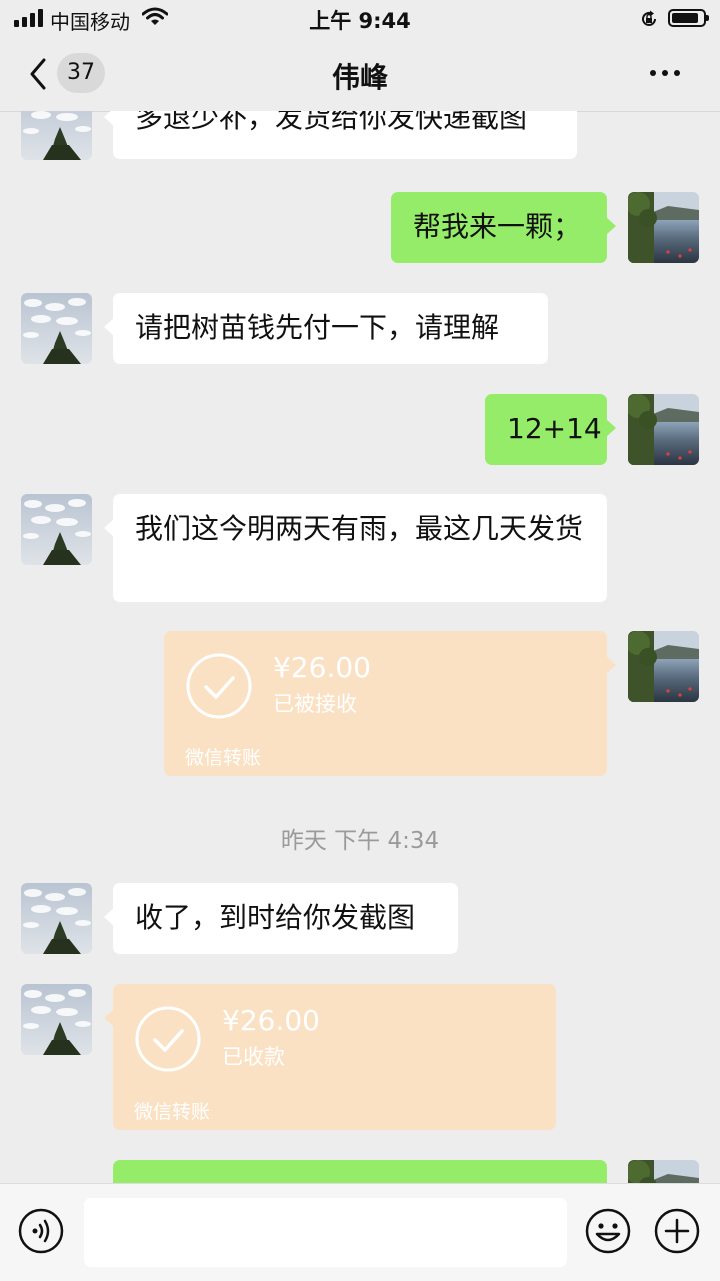 Image resolution: width=720 pixels, height=1281 pixels. I want to click on message-bubble: 12+14, so click(550, 429).